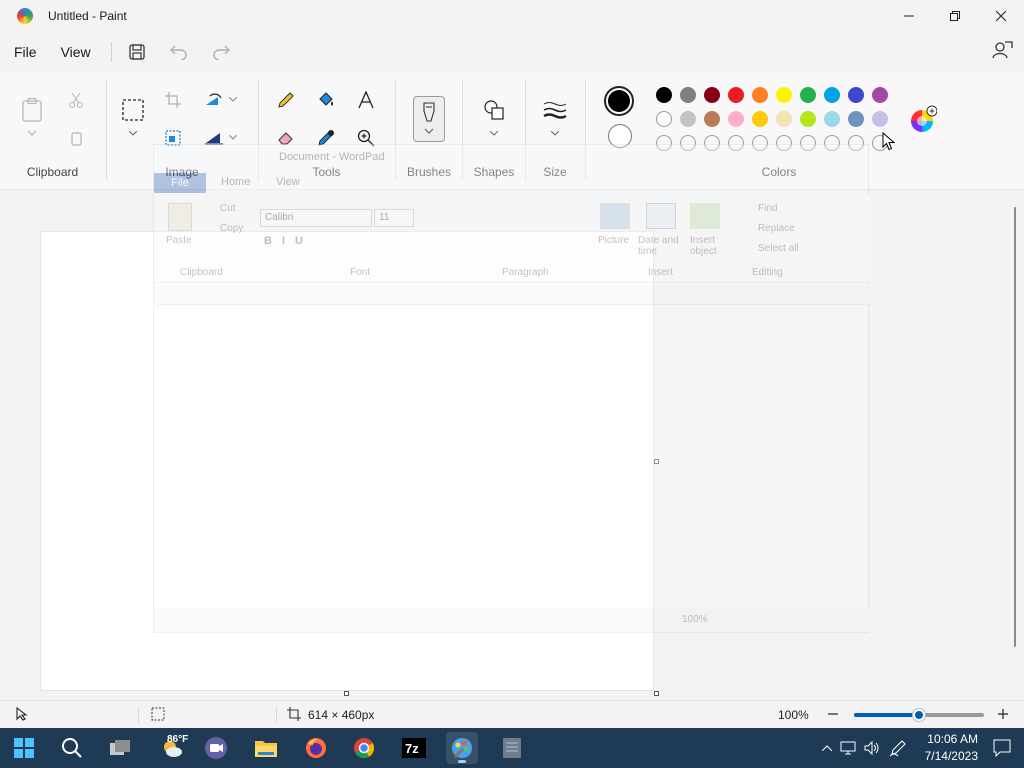 The width and height of the screenshot is (1024, 768). What do you see at coordinates (619, 101) in the screenshot?
I see `primary-color-swatch` at bounding box center [619, 101].